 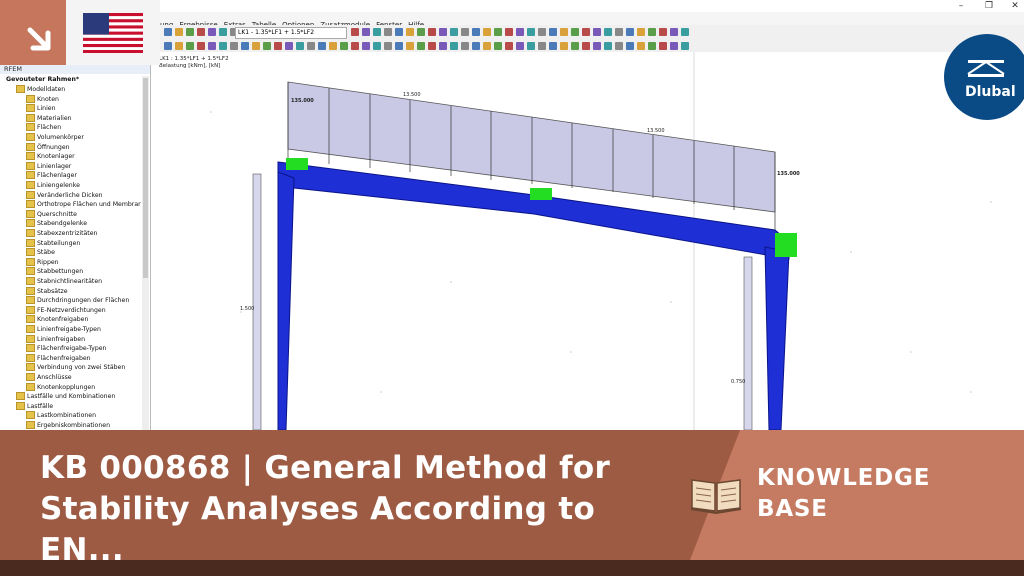 I want to click on navigator-item: Linienfreigaben, so click(x=55, y=339).